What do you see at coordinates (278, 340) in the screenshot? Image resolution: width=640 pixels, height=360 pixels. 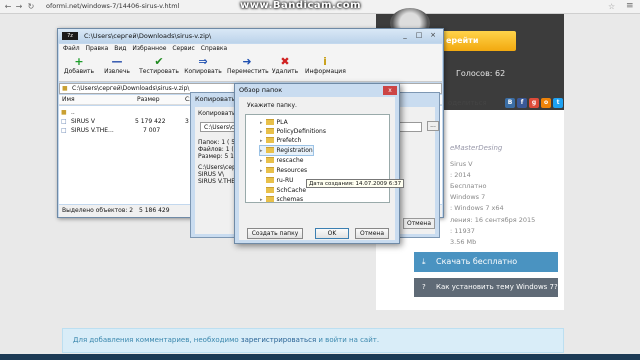 I see `register-link: зарегистрироваться` at bounding box center [278, 340].